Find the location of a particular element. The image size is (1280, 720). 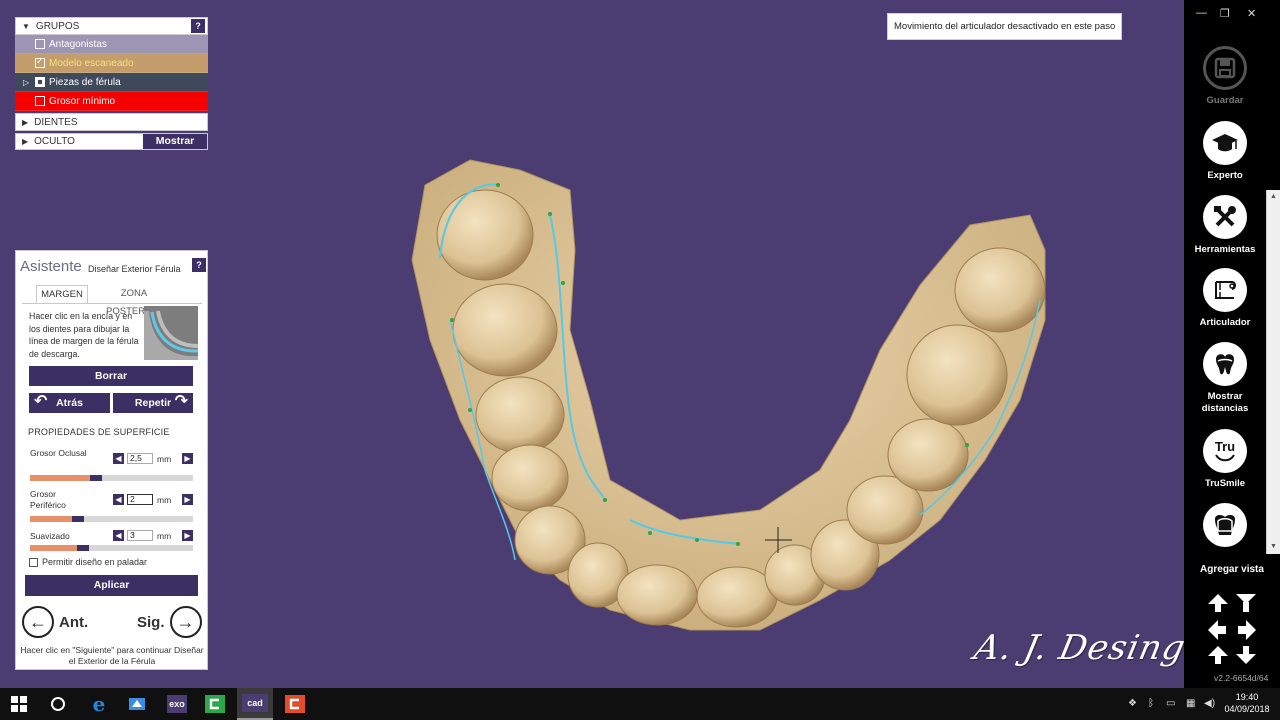

dropbox-icon: ❖ is located at coordinates (1132, 703).